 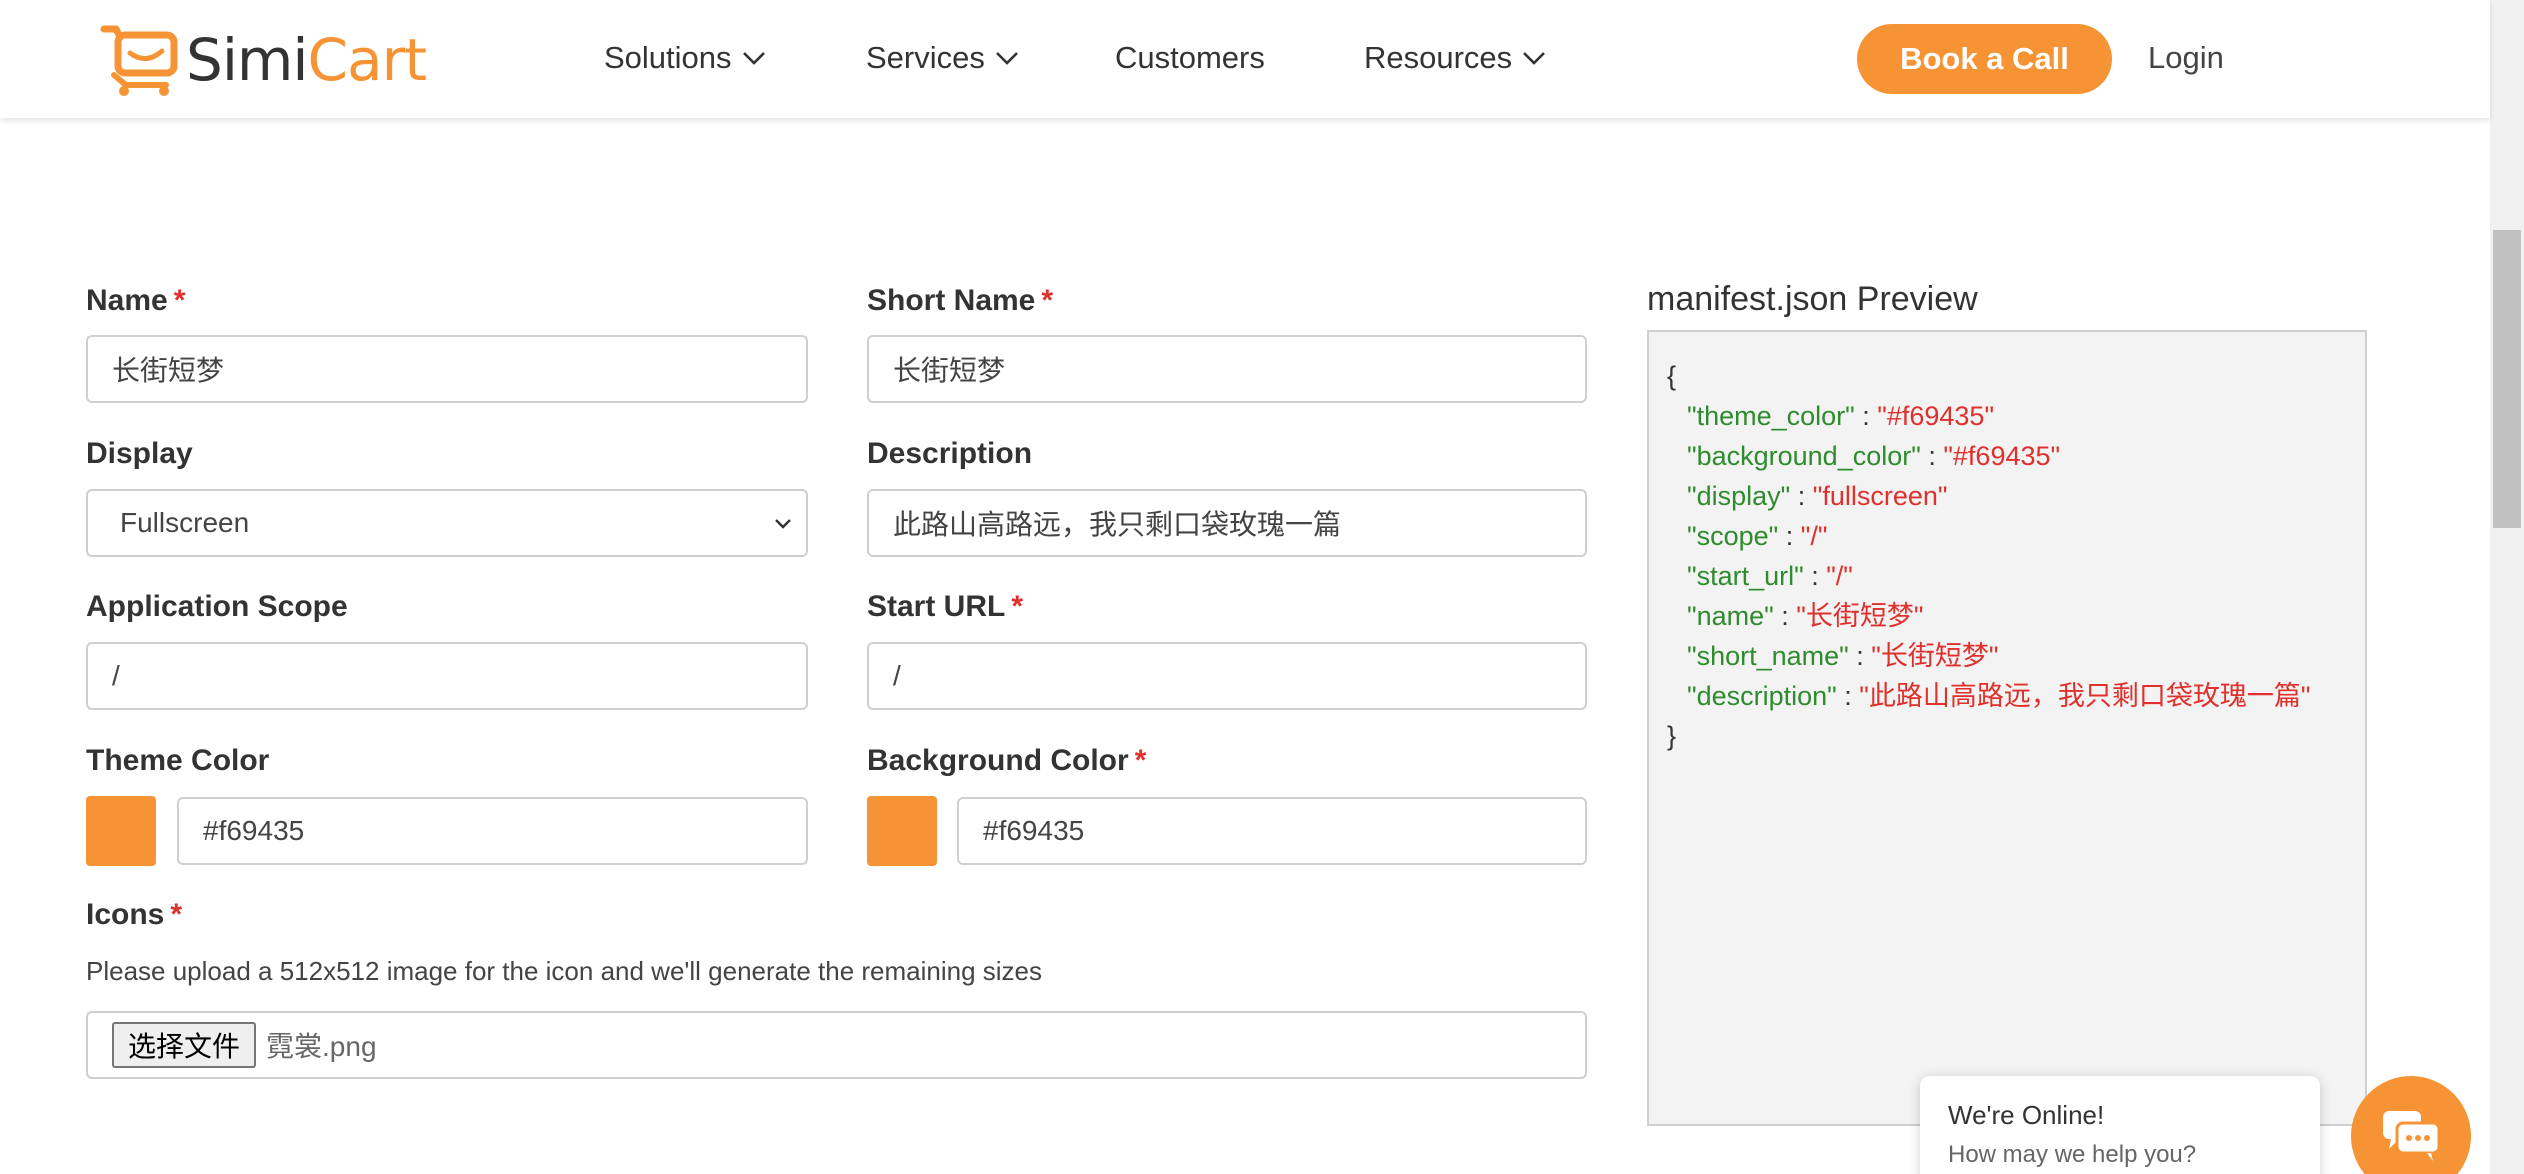 I want to click on logo-wordmark: SimiCart, so click(x=307, y=60).